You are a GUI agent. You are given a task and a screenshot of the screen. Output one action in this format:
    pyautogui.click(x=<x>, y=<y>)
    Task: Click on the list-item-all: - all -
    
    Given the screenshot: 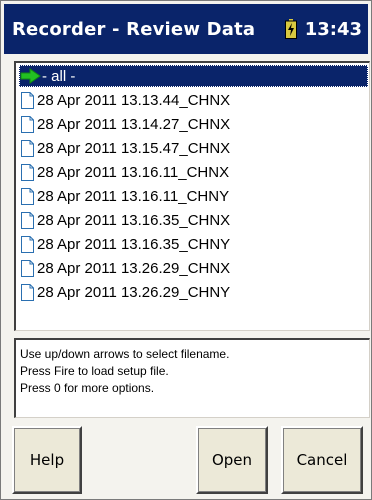 What is the action you would take?
    pyautogui.click(x=193, y=76)
    